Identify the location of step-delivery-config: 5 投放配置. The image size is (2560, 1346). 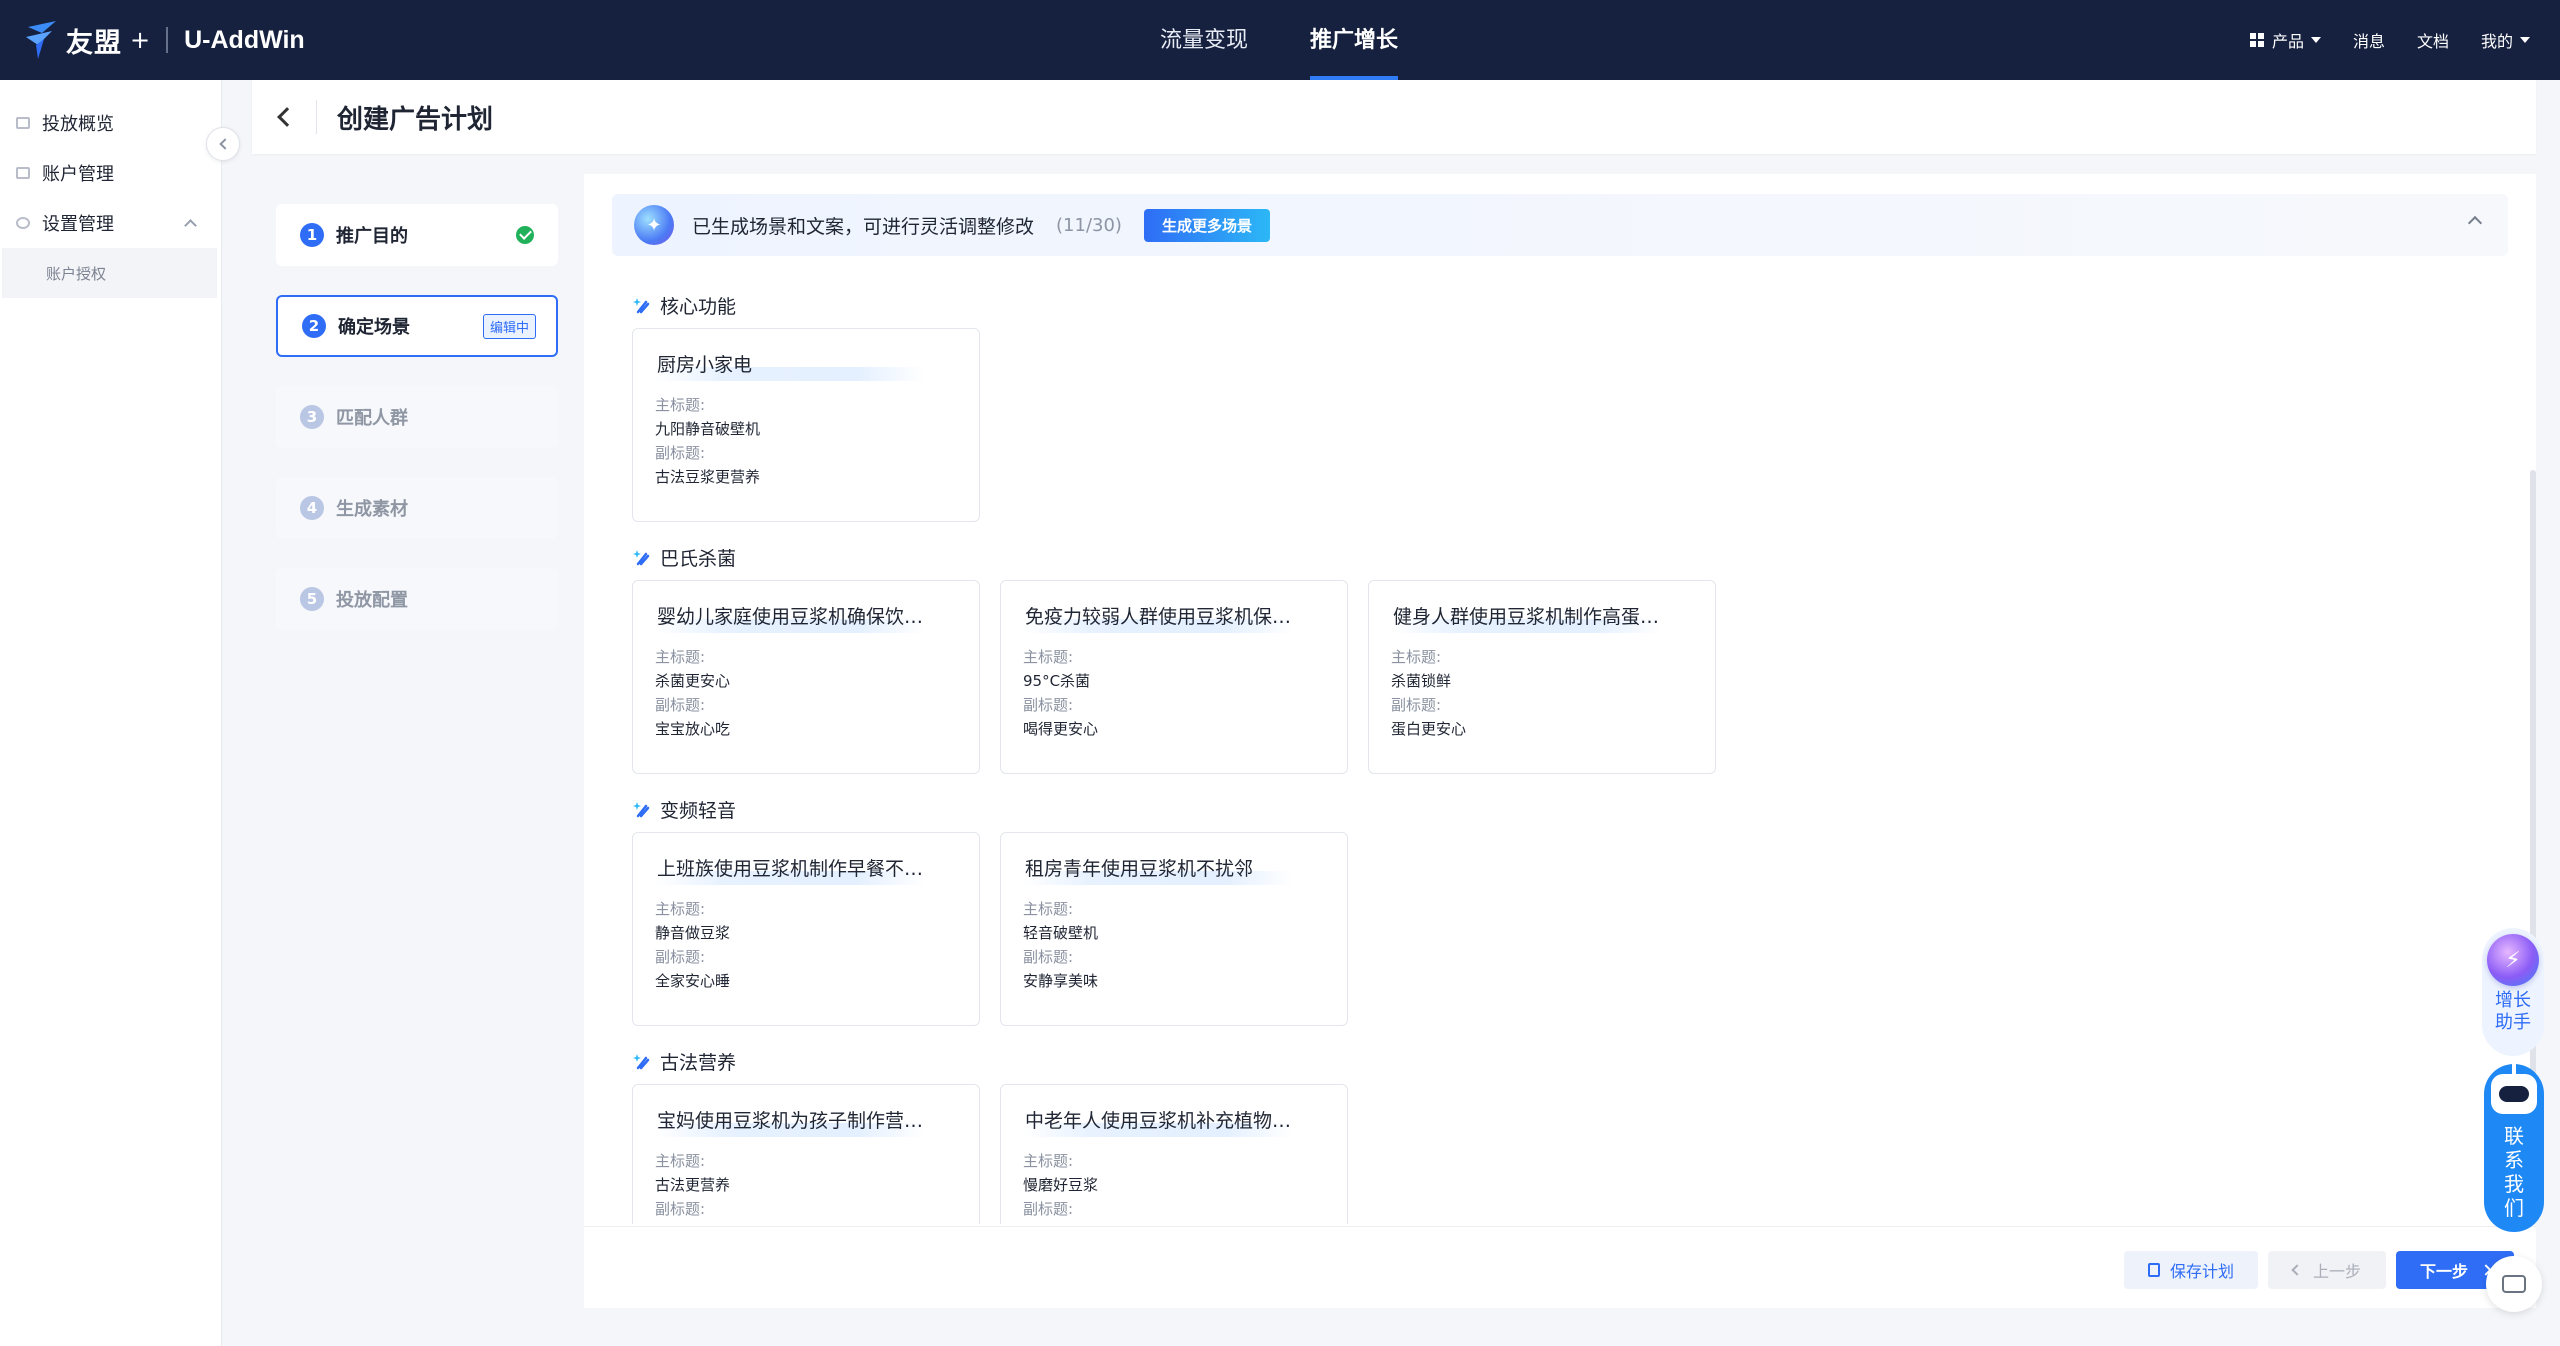
(417, 599).